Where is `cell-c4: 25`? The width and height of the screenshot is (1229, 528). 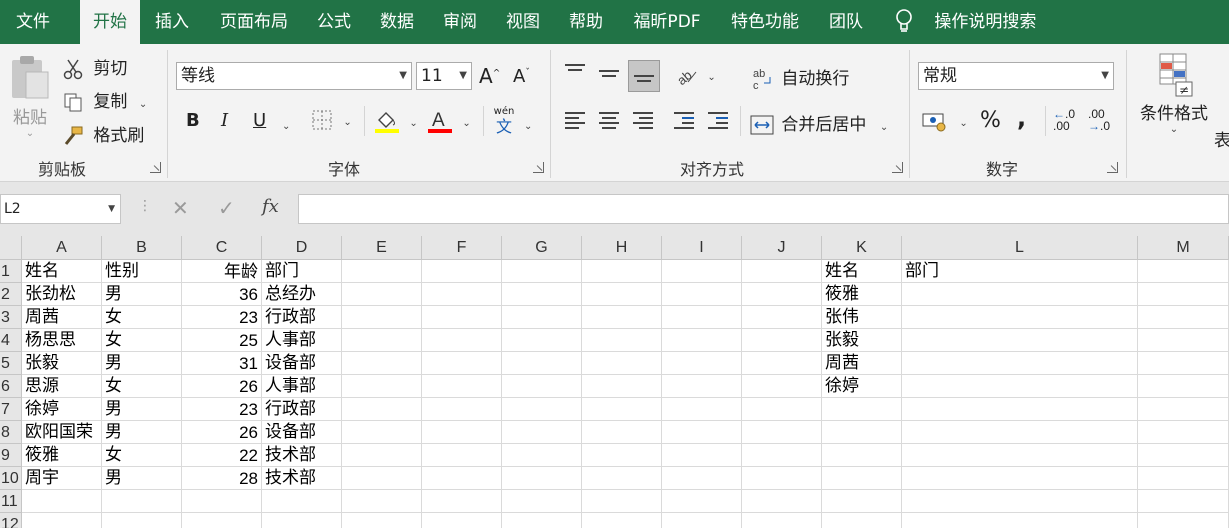
cell-c4: 25 is located at coordinates (222, 340).